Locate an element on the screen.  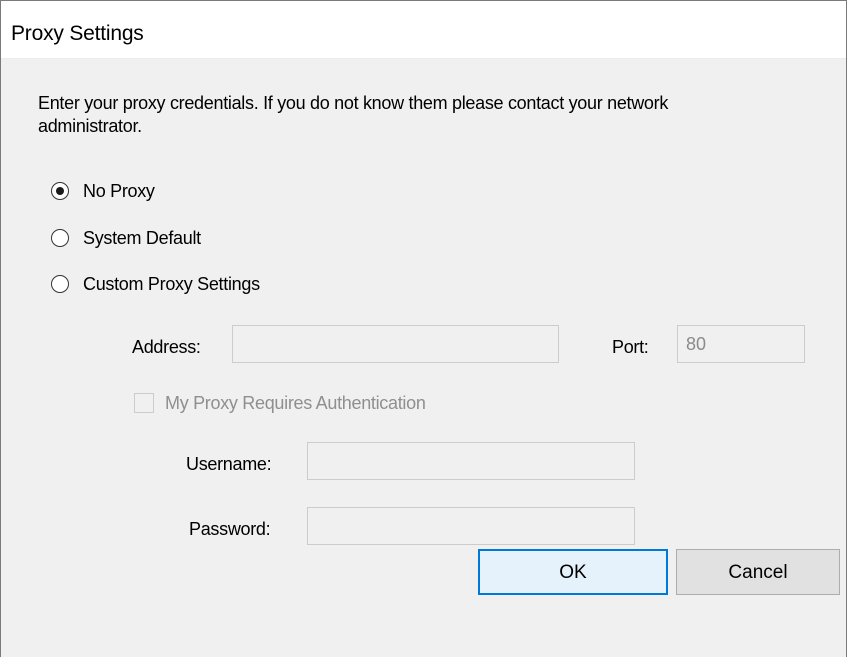
address-input is located at coordinates (395, 344).